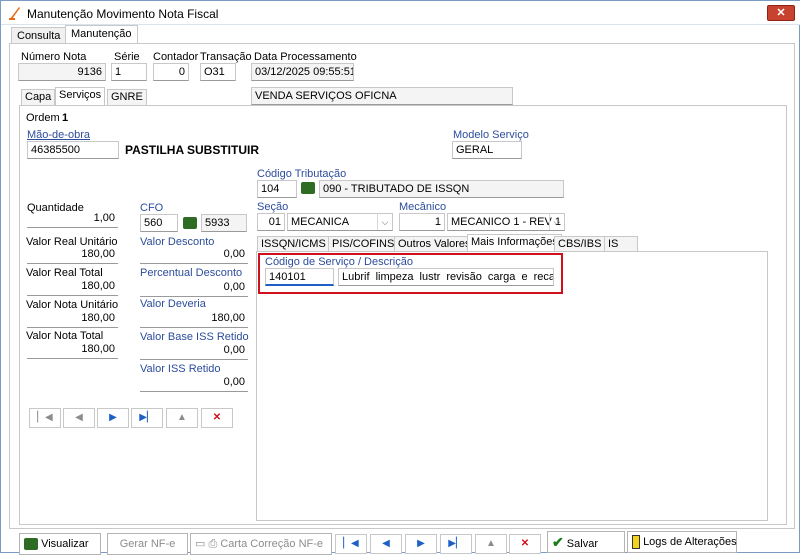  I want to click on close-button: ✕, so click(781, 13).